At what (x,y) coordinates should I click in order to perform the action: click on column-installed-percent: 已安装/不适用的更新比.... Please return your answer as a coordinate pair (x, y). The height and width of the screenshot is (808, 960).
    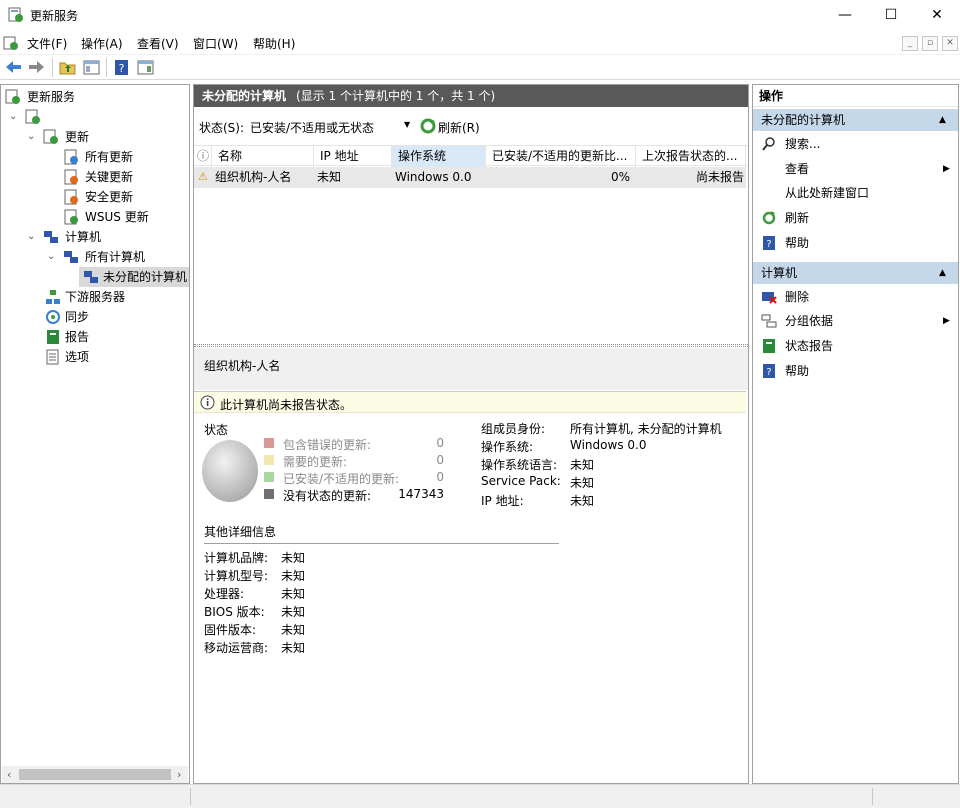
    Looking at the image, I should click on (561, 156).